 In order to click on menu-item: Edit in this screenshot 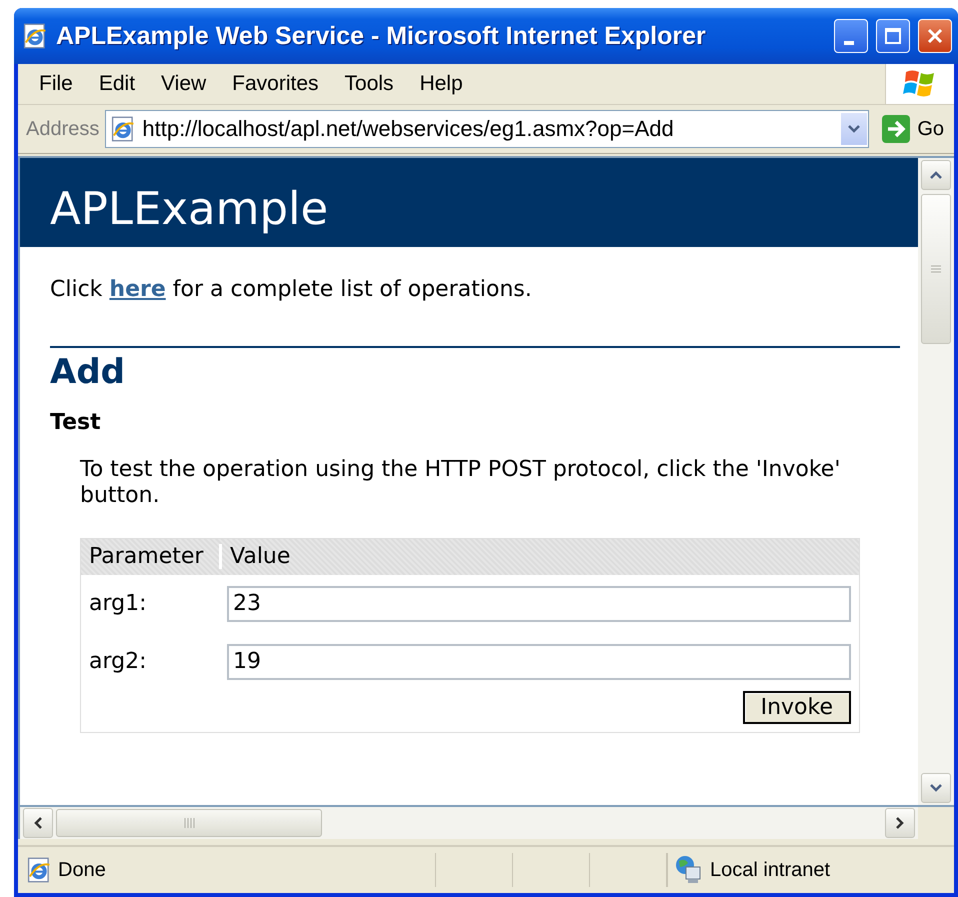, I will do `click(117, 84)`.